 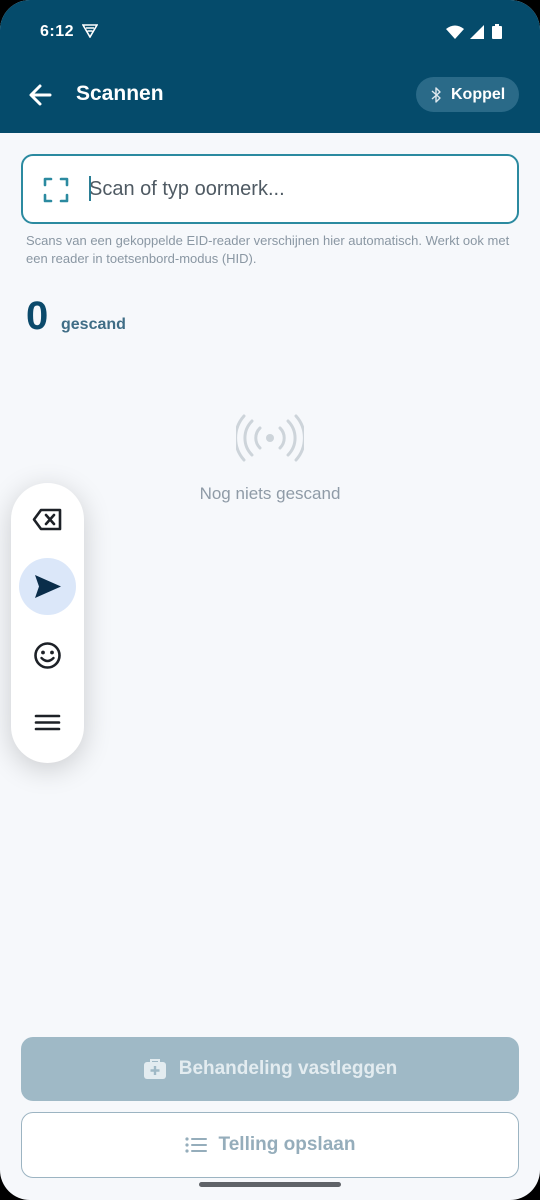 I want to click on save-count-button: Telling opslaan, so click(x=270, y=1145).